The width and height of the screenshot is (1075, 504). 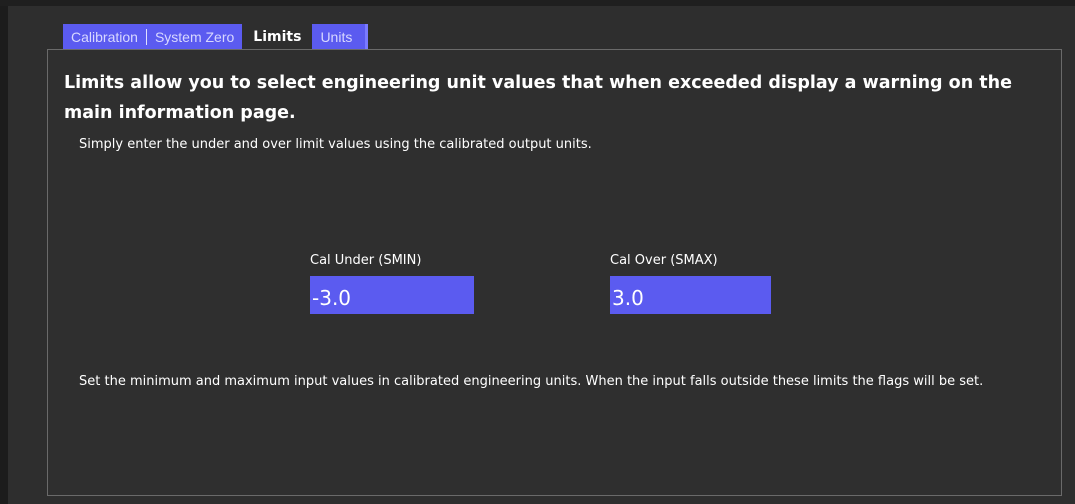 I want to click on tab-group-left: Calibration System Zero, so click(x=153, y=37).